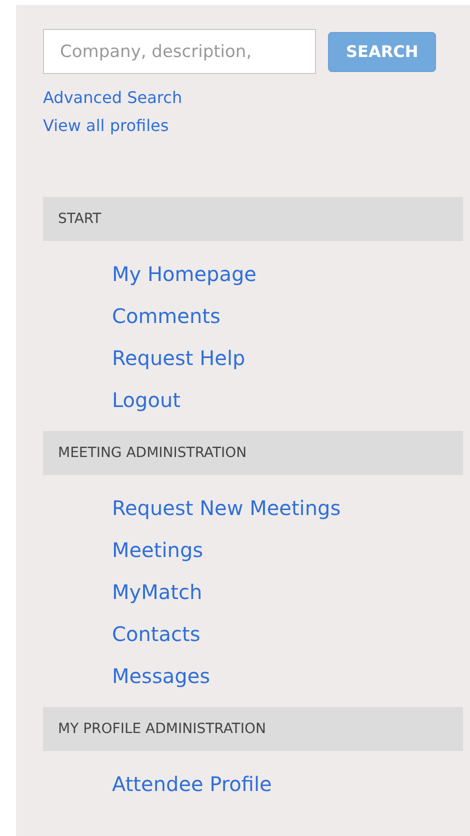 This screenshot has width=470, height=836. Describe the element at coordinates (253, 219) in the screenshot. I see `section-header: START` at that location.